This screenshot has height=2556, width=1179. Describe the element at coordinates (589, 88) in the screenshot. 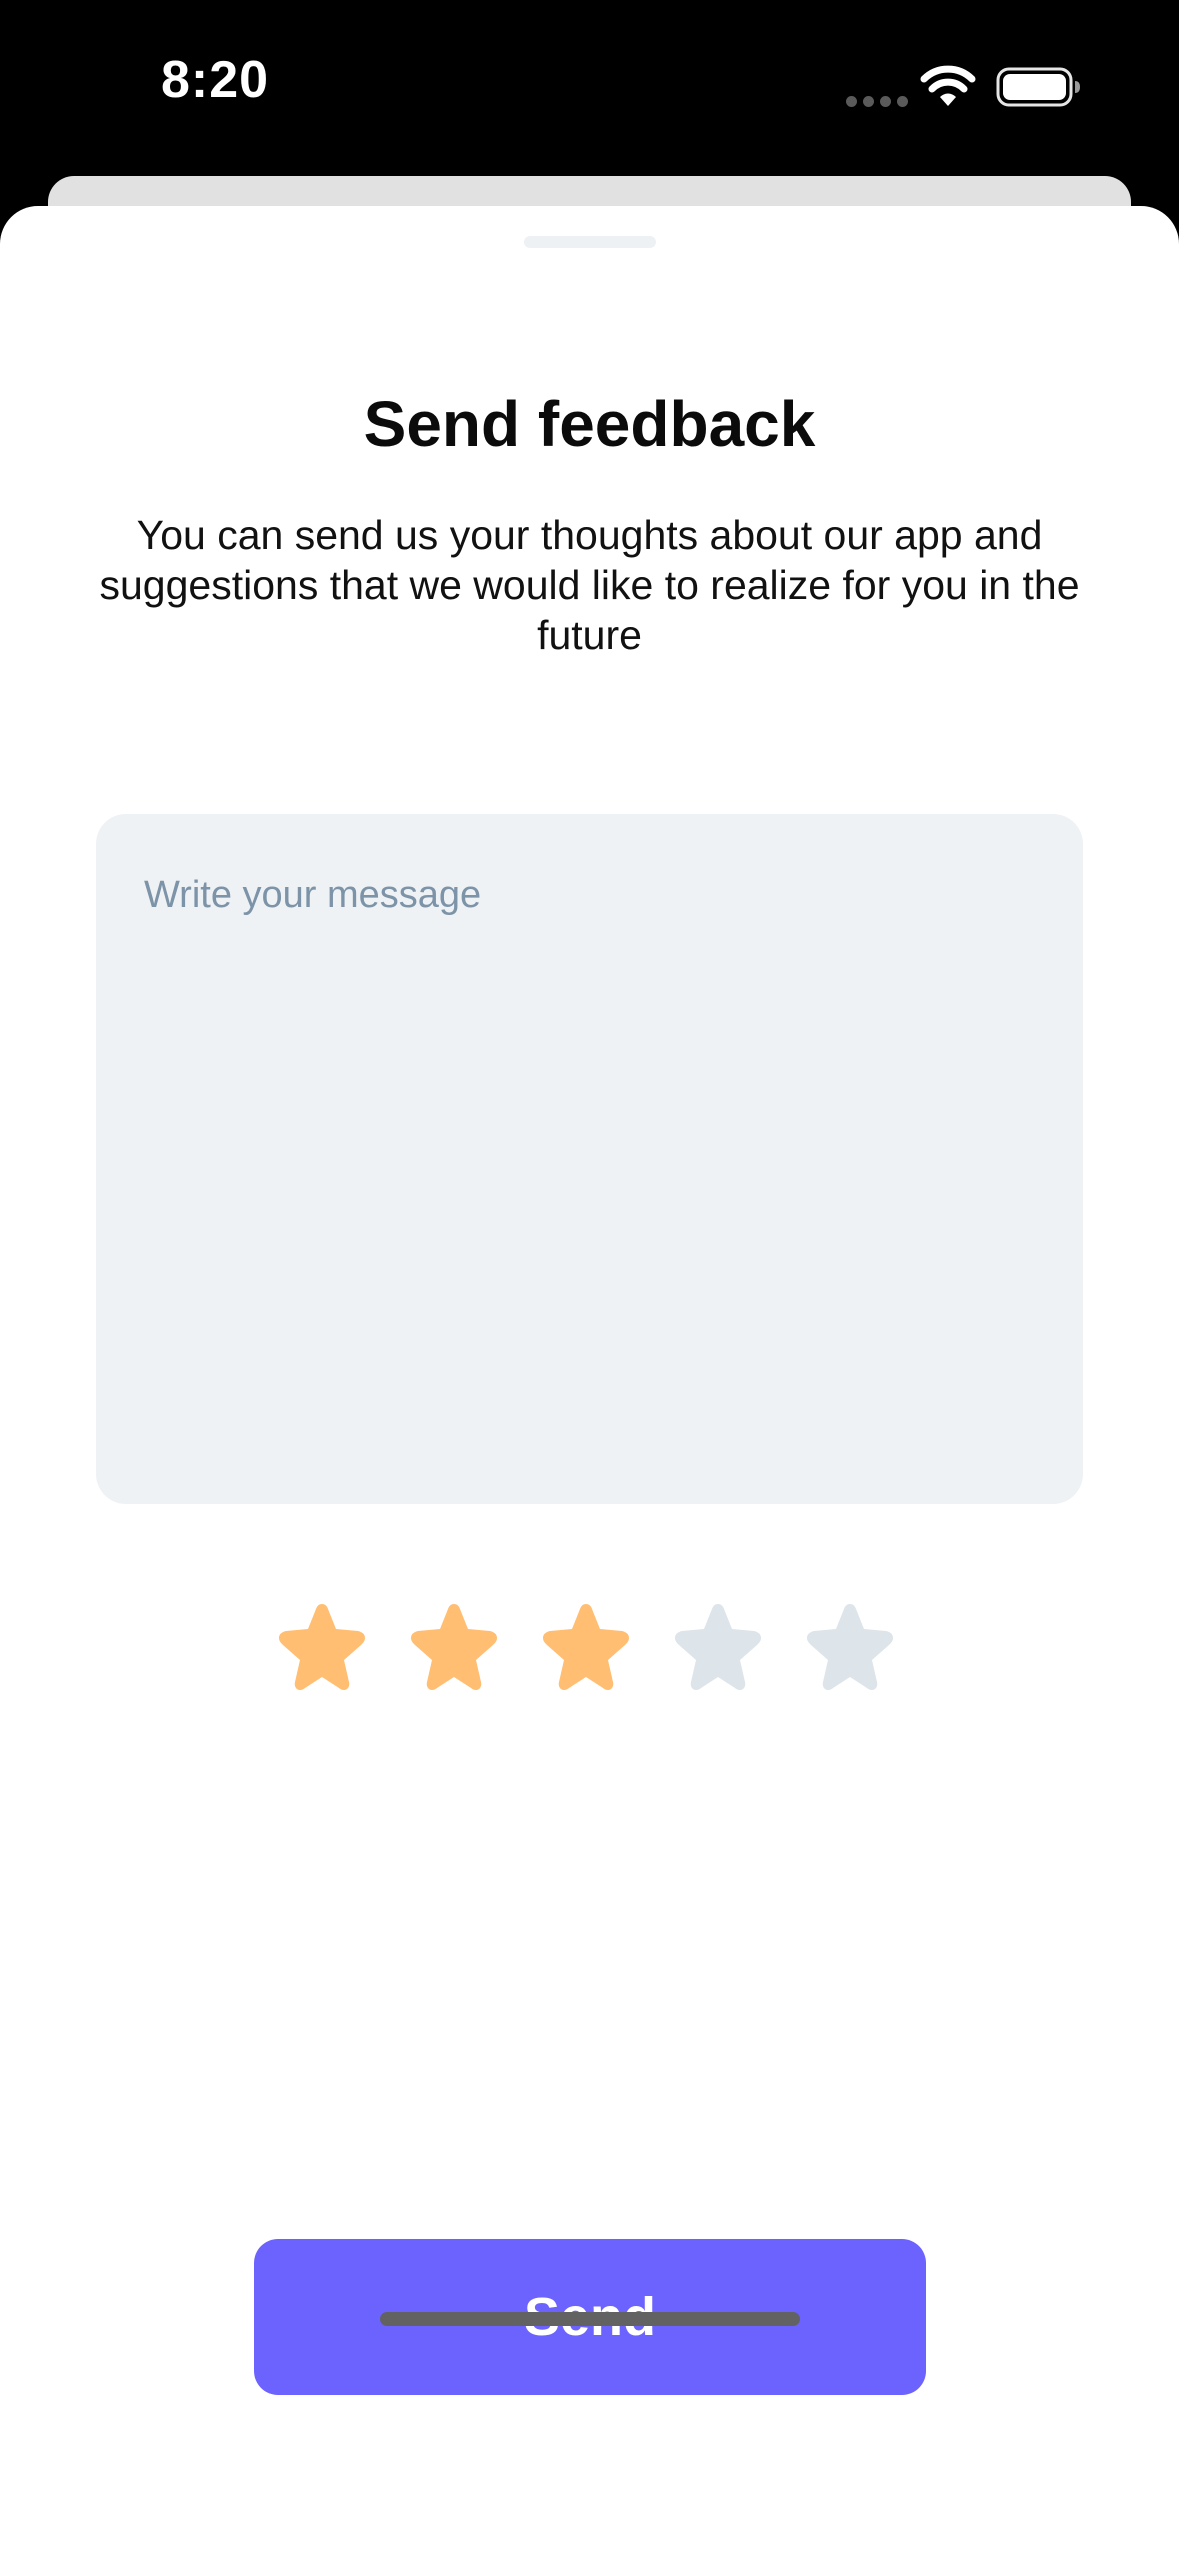

I see `status-bar: 8:20` at that location.